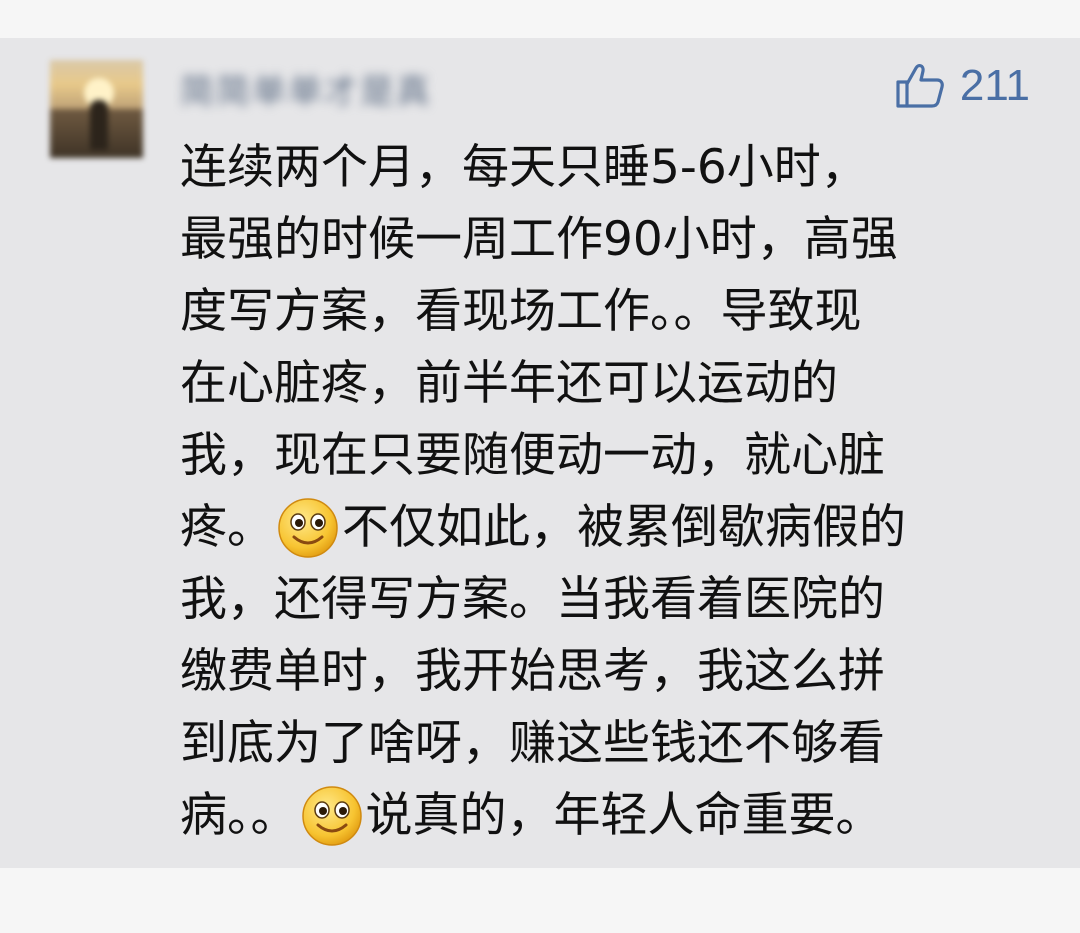 Image resolution: width=1080 pixels, height=933 pixels. Describe the element at coordinates (99, 125) in the screenshot. I see `avatar-figure` at that location.